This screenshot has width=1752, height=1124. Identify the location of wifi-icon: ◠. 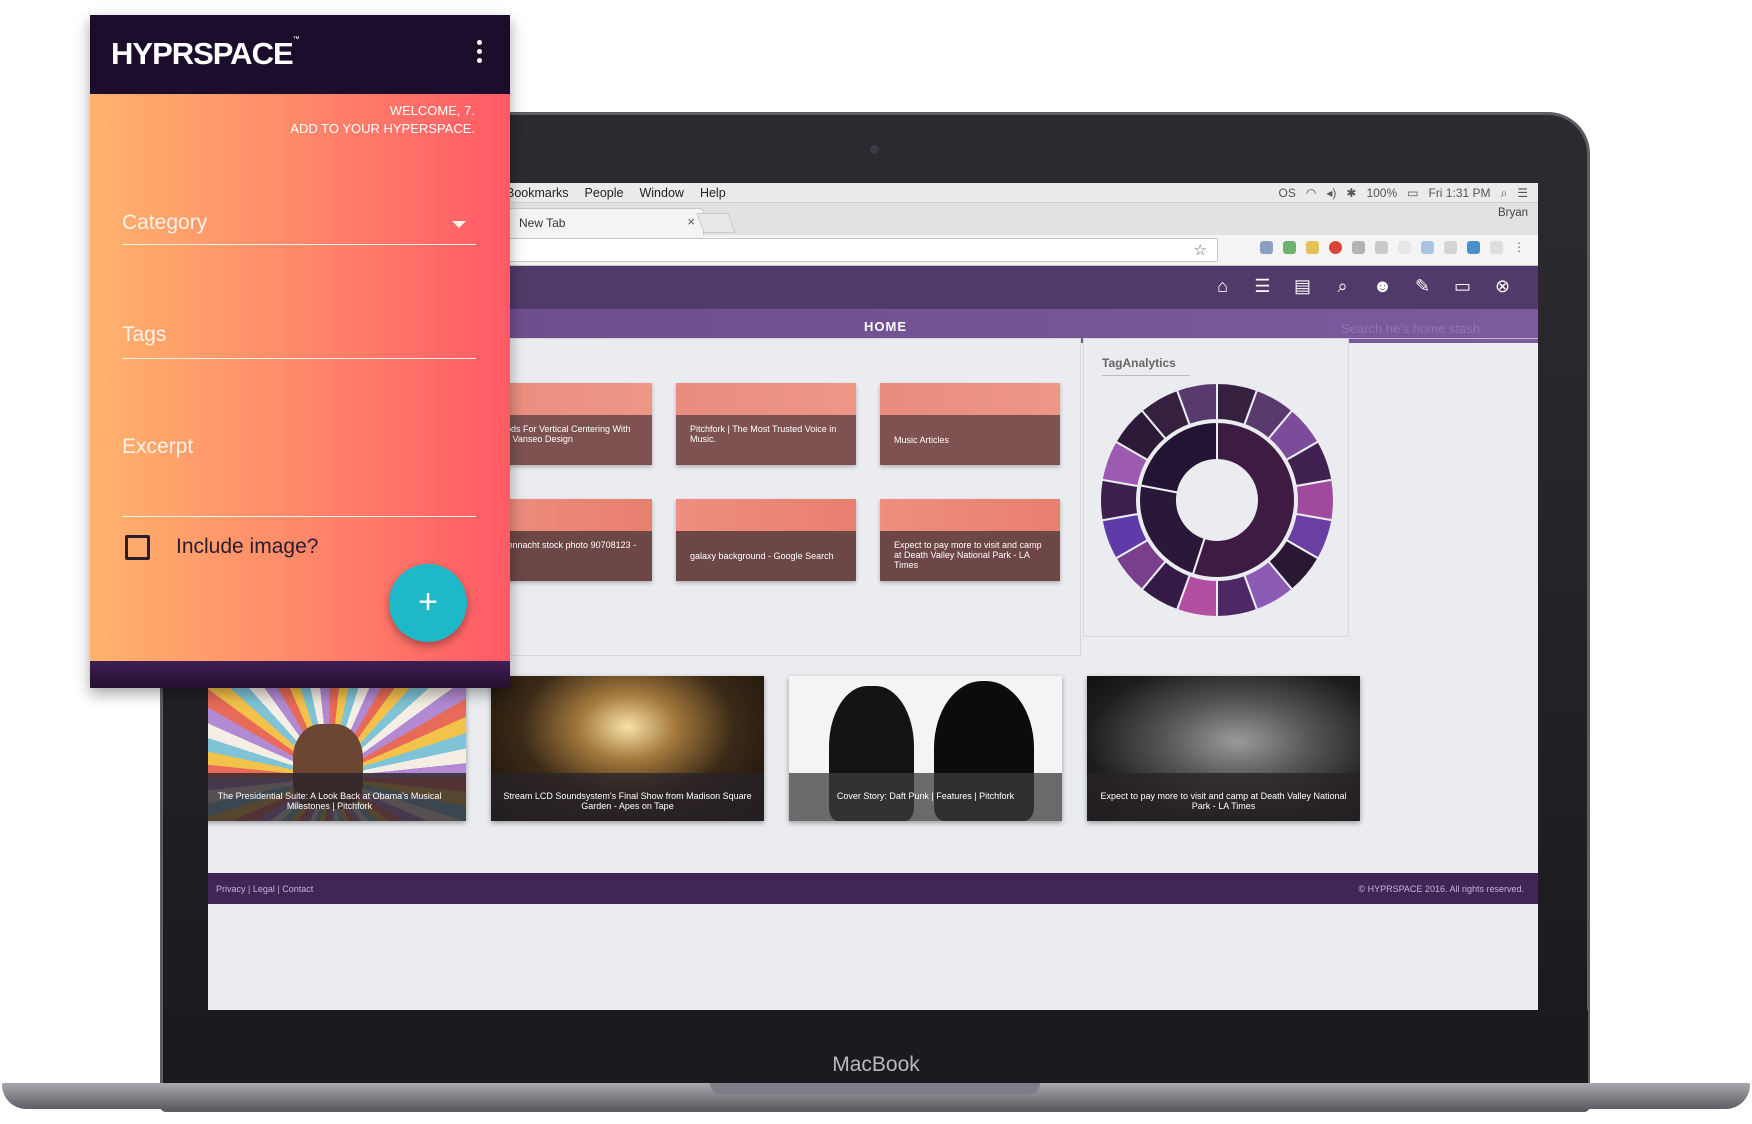
(1311, 193).